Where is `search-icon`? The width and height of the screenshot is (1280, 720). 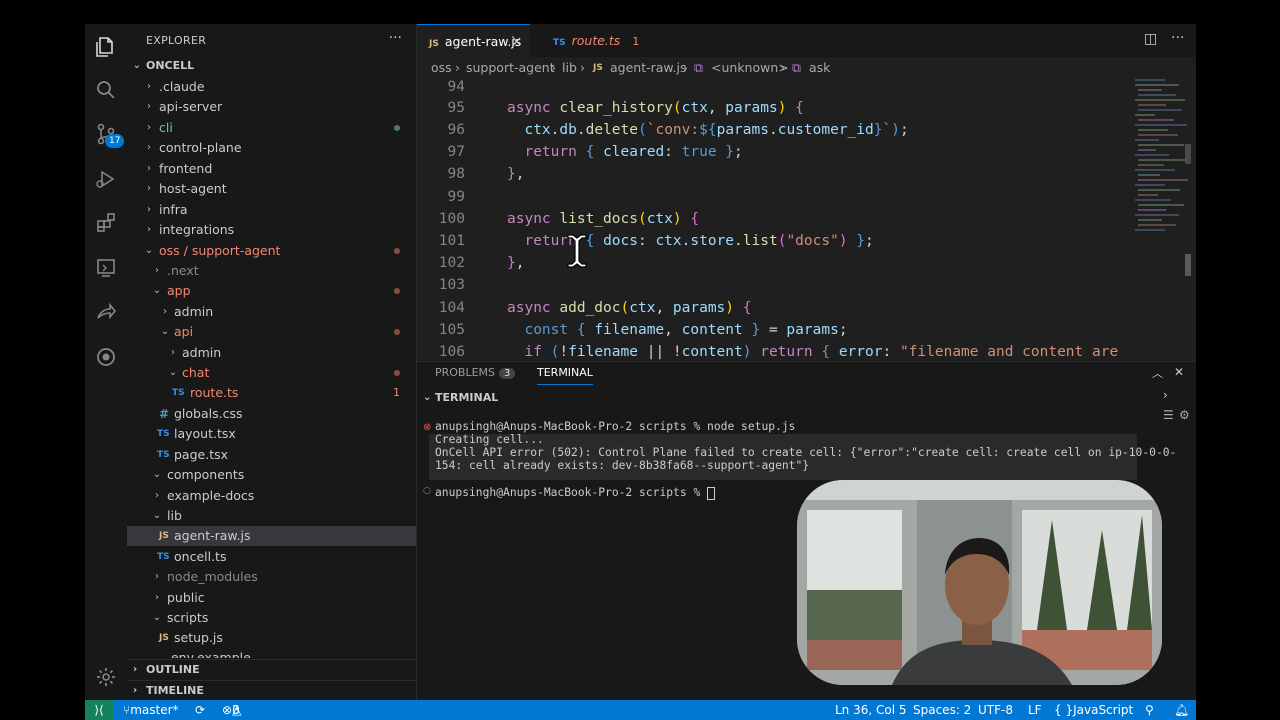 search-icon is located at coordinates (106, 90).